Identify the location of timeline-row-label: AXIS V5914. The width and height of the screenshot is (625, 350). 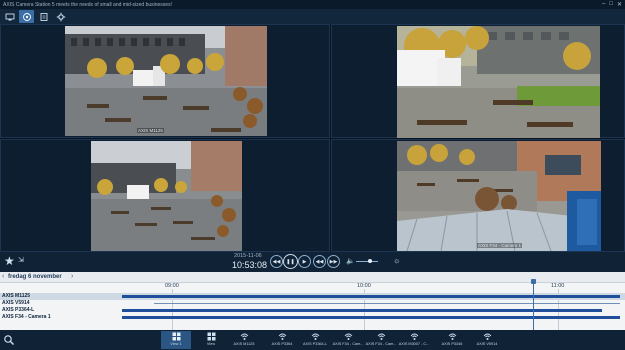
(16, 303).